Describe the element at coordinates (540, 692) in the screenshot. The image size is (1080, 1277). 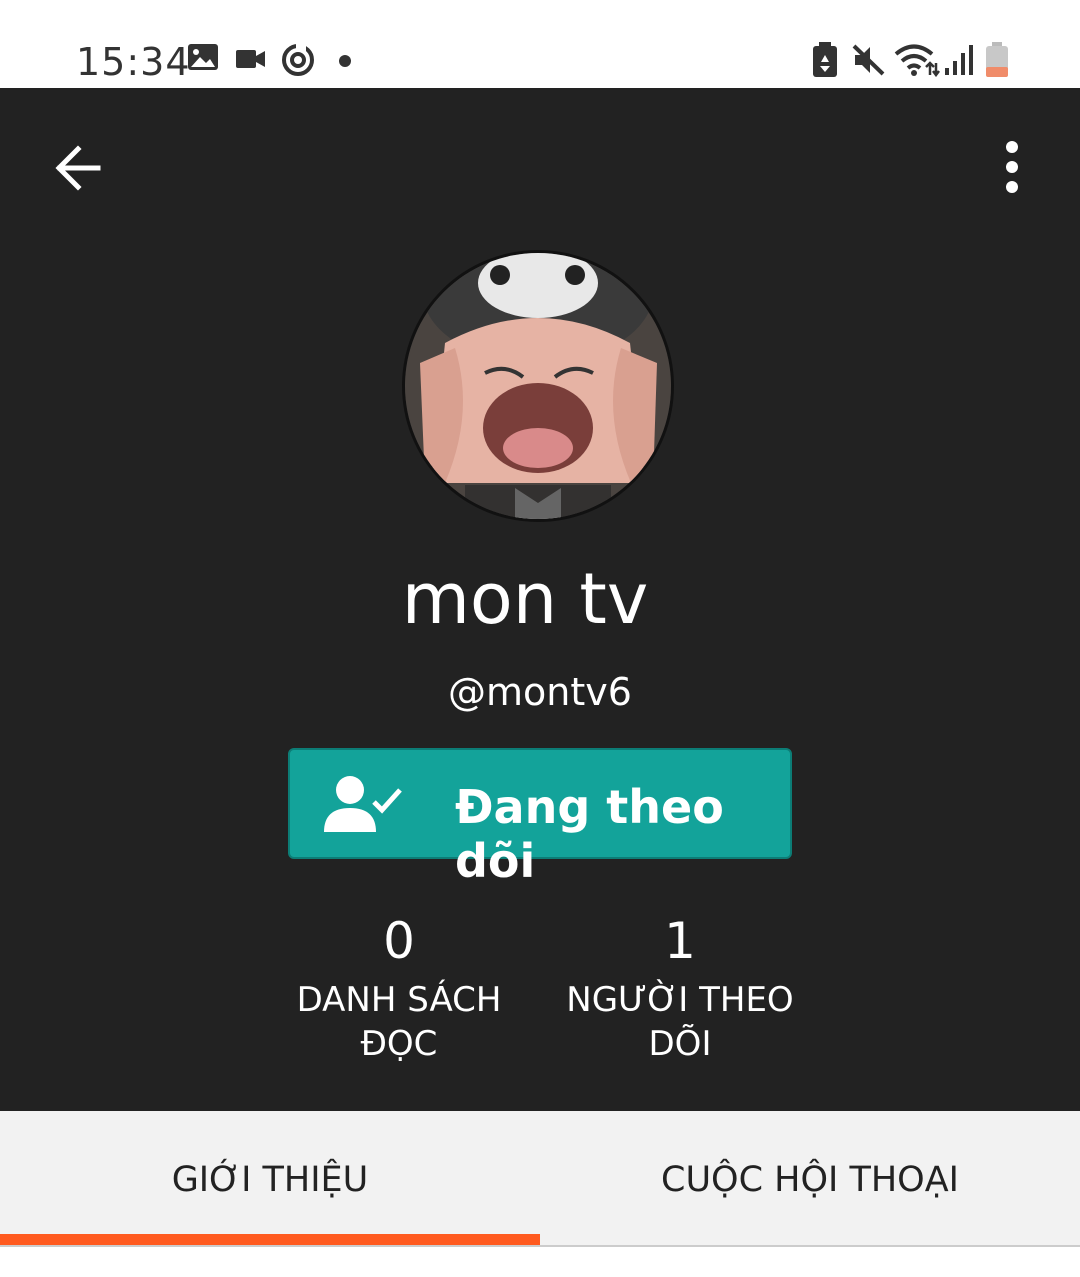
I see `username: @montv6` at that location.